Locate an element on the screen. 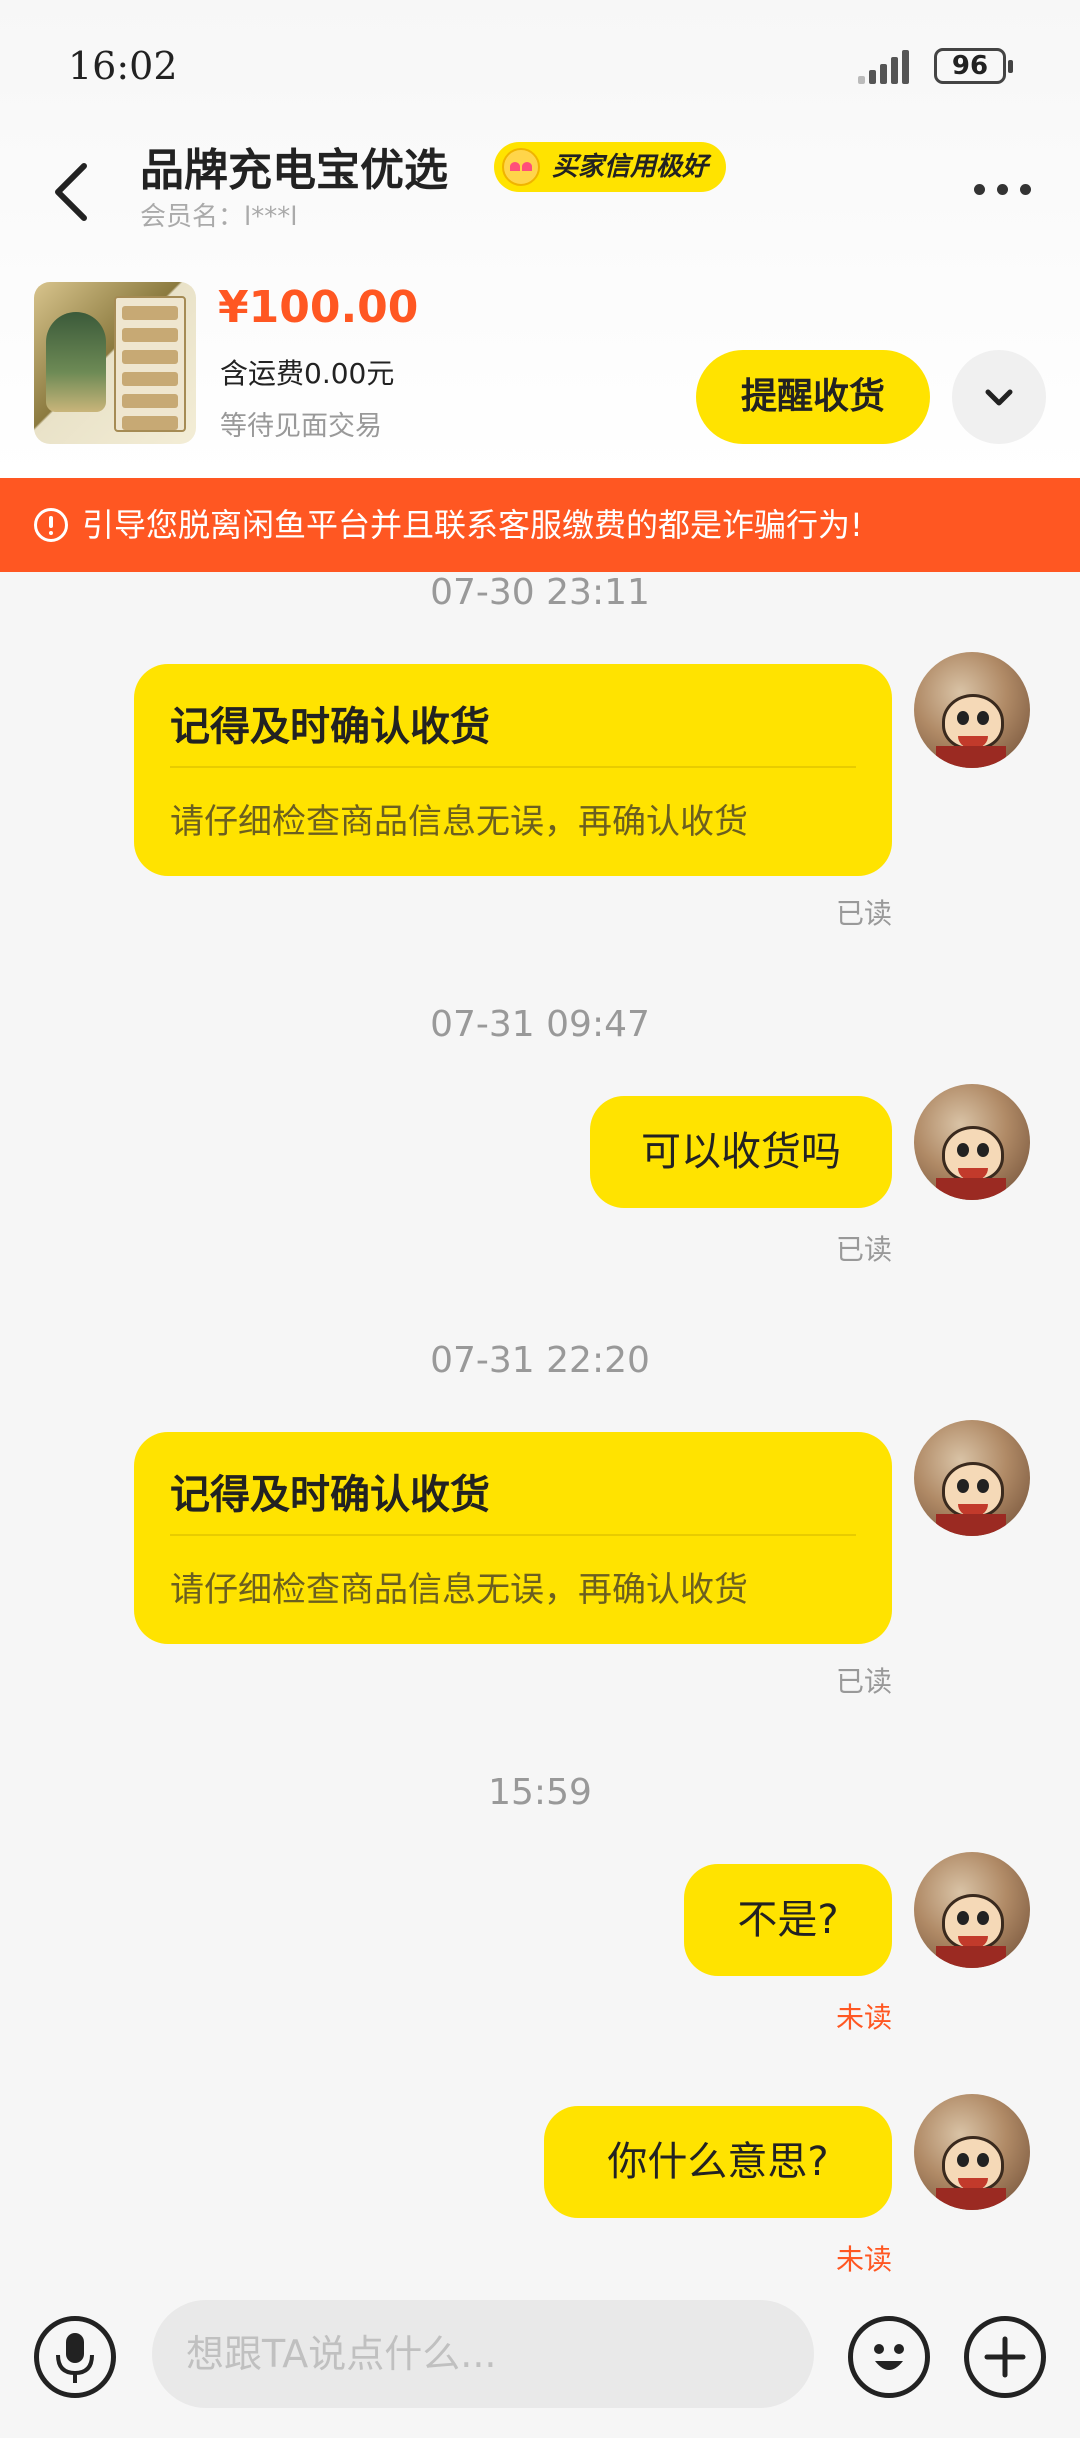  message-input is located at coordinates (483, 2354).